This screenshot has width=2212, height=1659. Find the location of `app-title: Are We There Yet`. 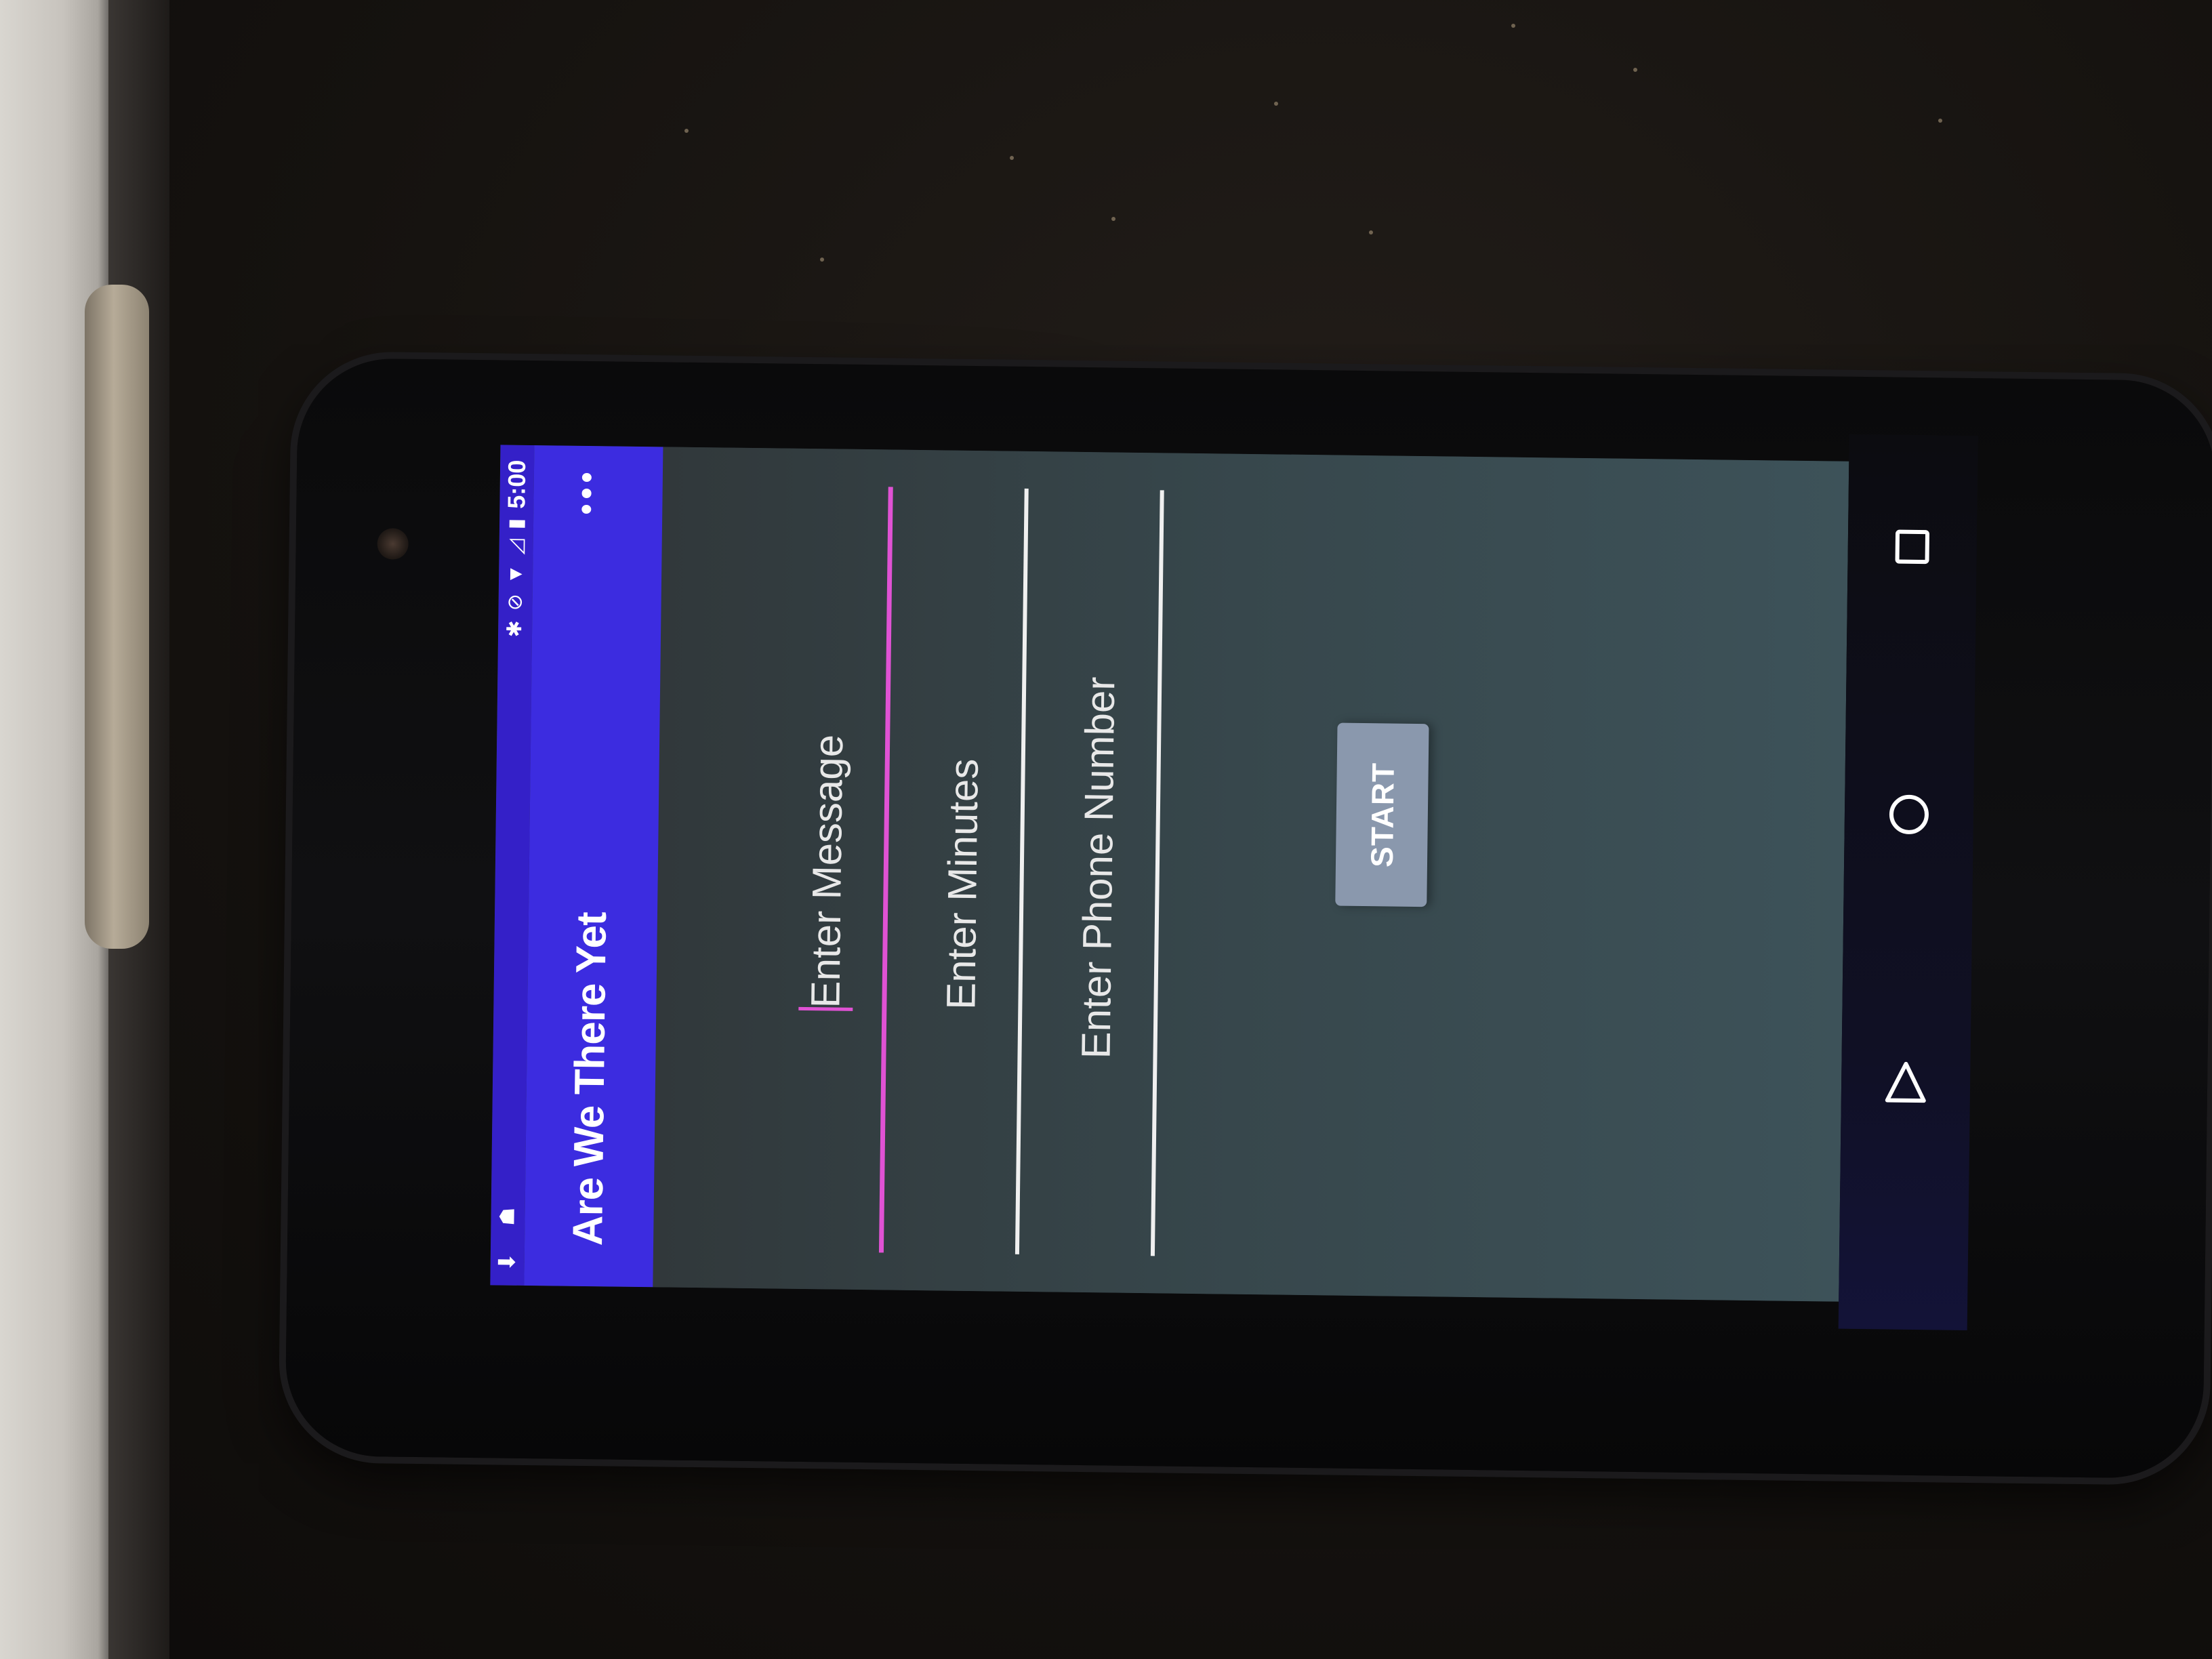

app-title: Are We There Yet is located at coordinates (590, 1079).